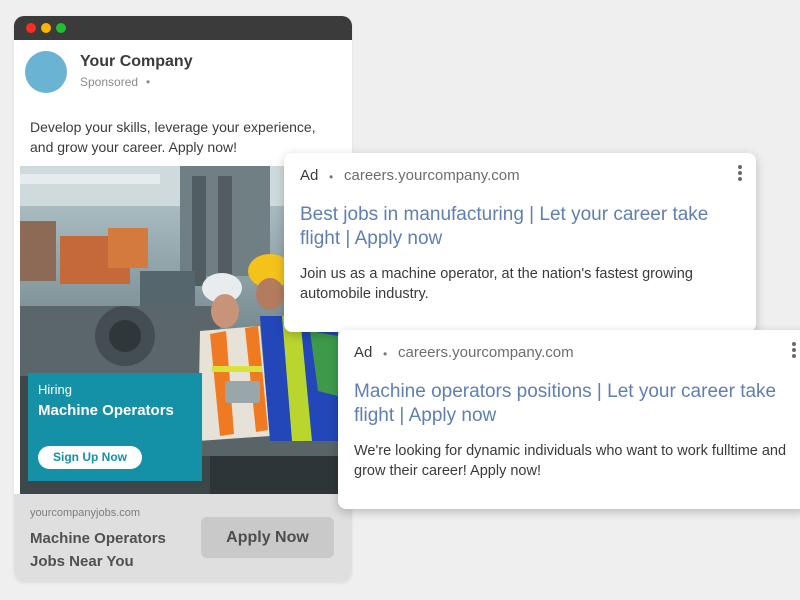 Image resolution: width=800 pixels, height=600 pixels. I want to click on sponsored-label: Sponsored •, so click(115, 82).